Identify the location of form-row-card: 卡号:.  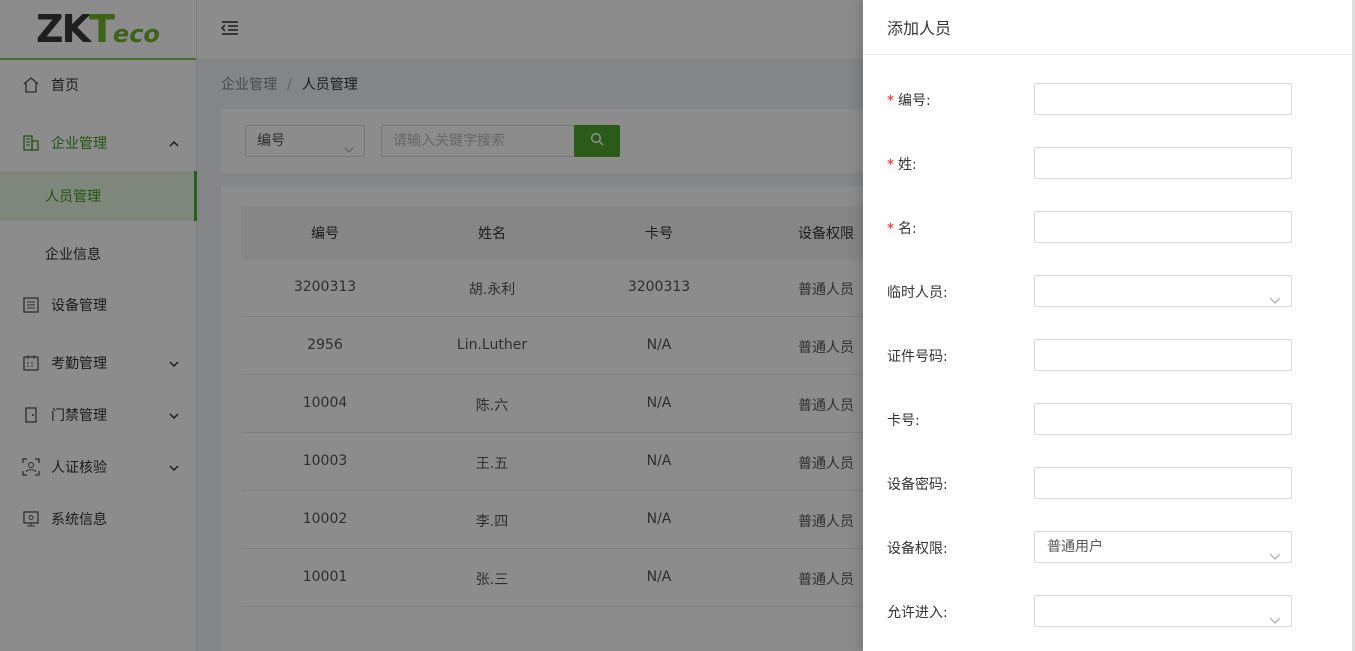
(1109, 419).